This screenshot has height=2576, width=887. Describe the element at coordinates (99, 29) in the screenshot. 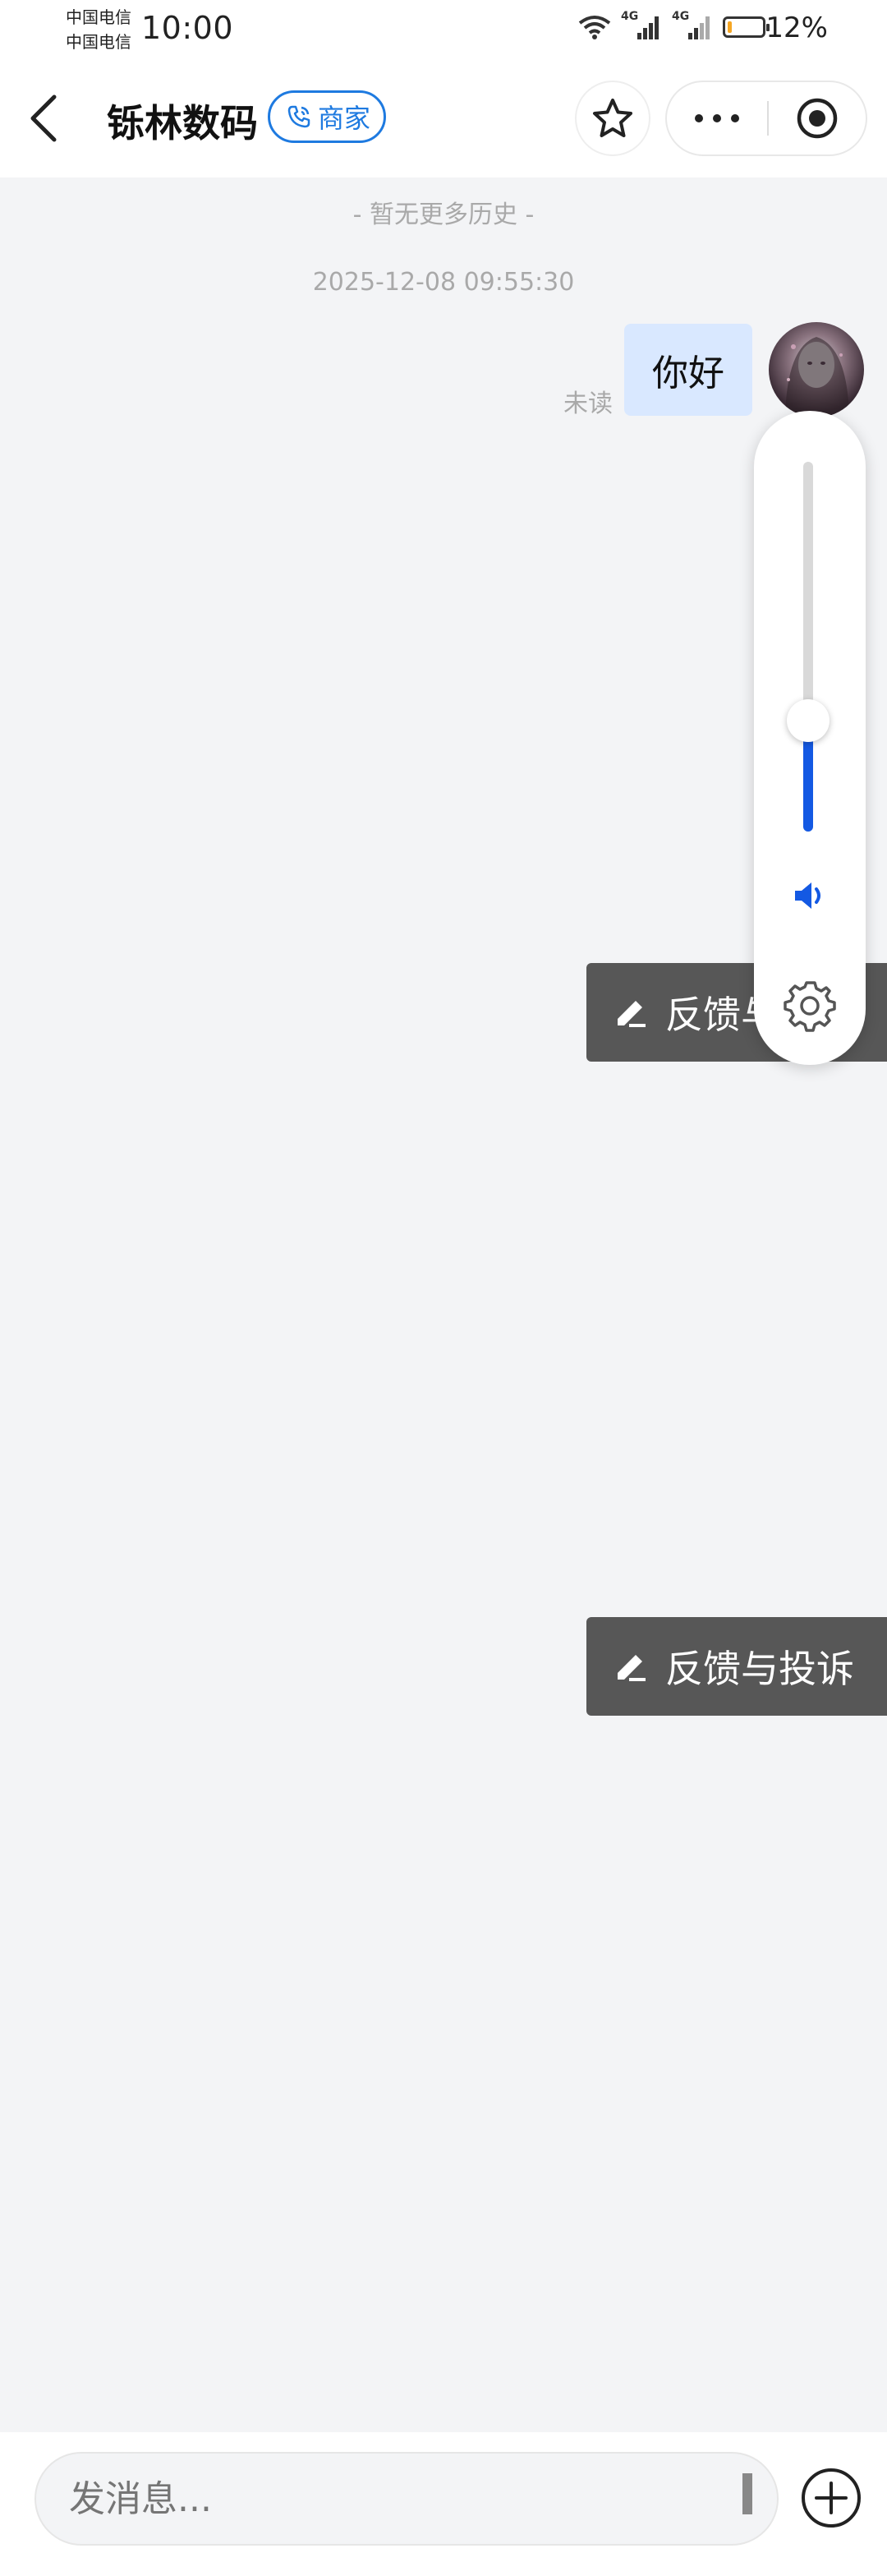

I see `carrier-info: 中国电信 中国电信` at that location.